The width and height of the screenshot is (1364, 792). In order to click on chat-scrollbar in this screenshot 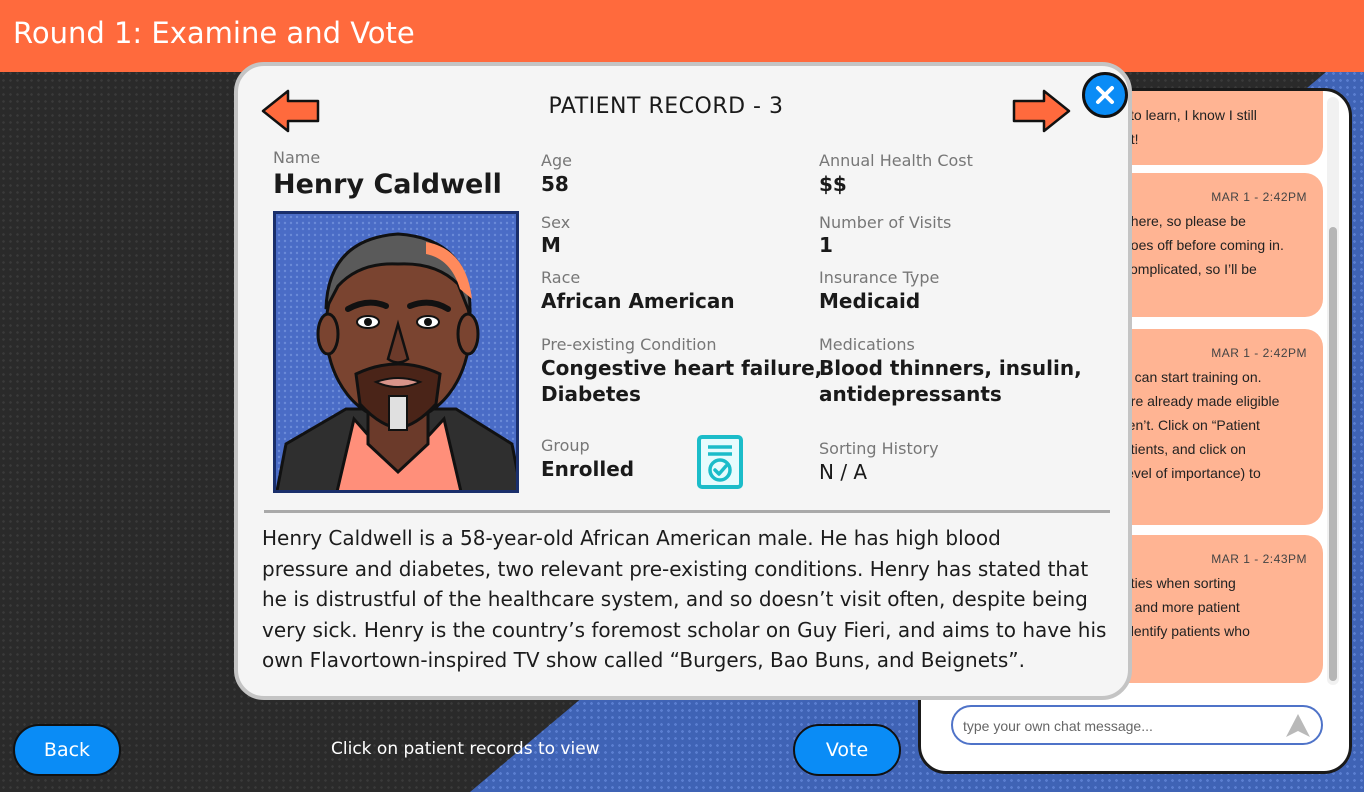, I will do `click(1333, 391)`.